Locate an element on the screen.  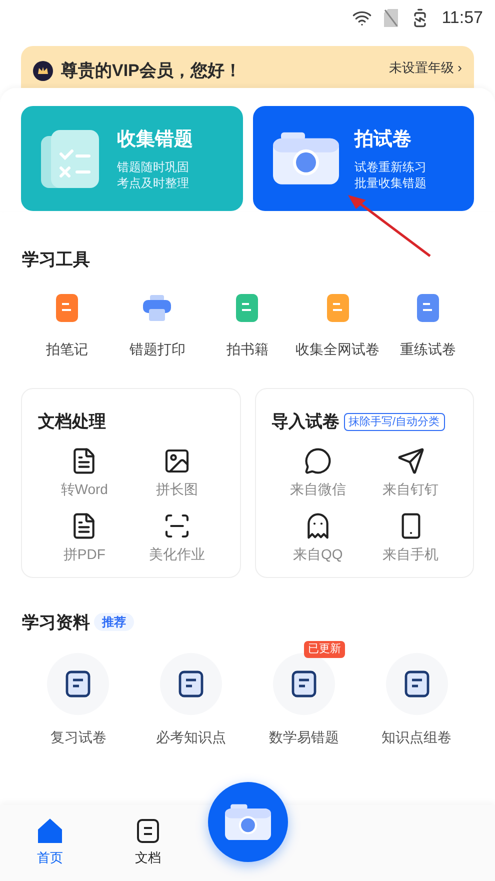
material-item: 知识点组卷 is located at coordinates (416, 694).